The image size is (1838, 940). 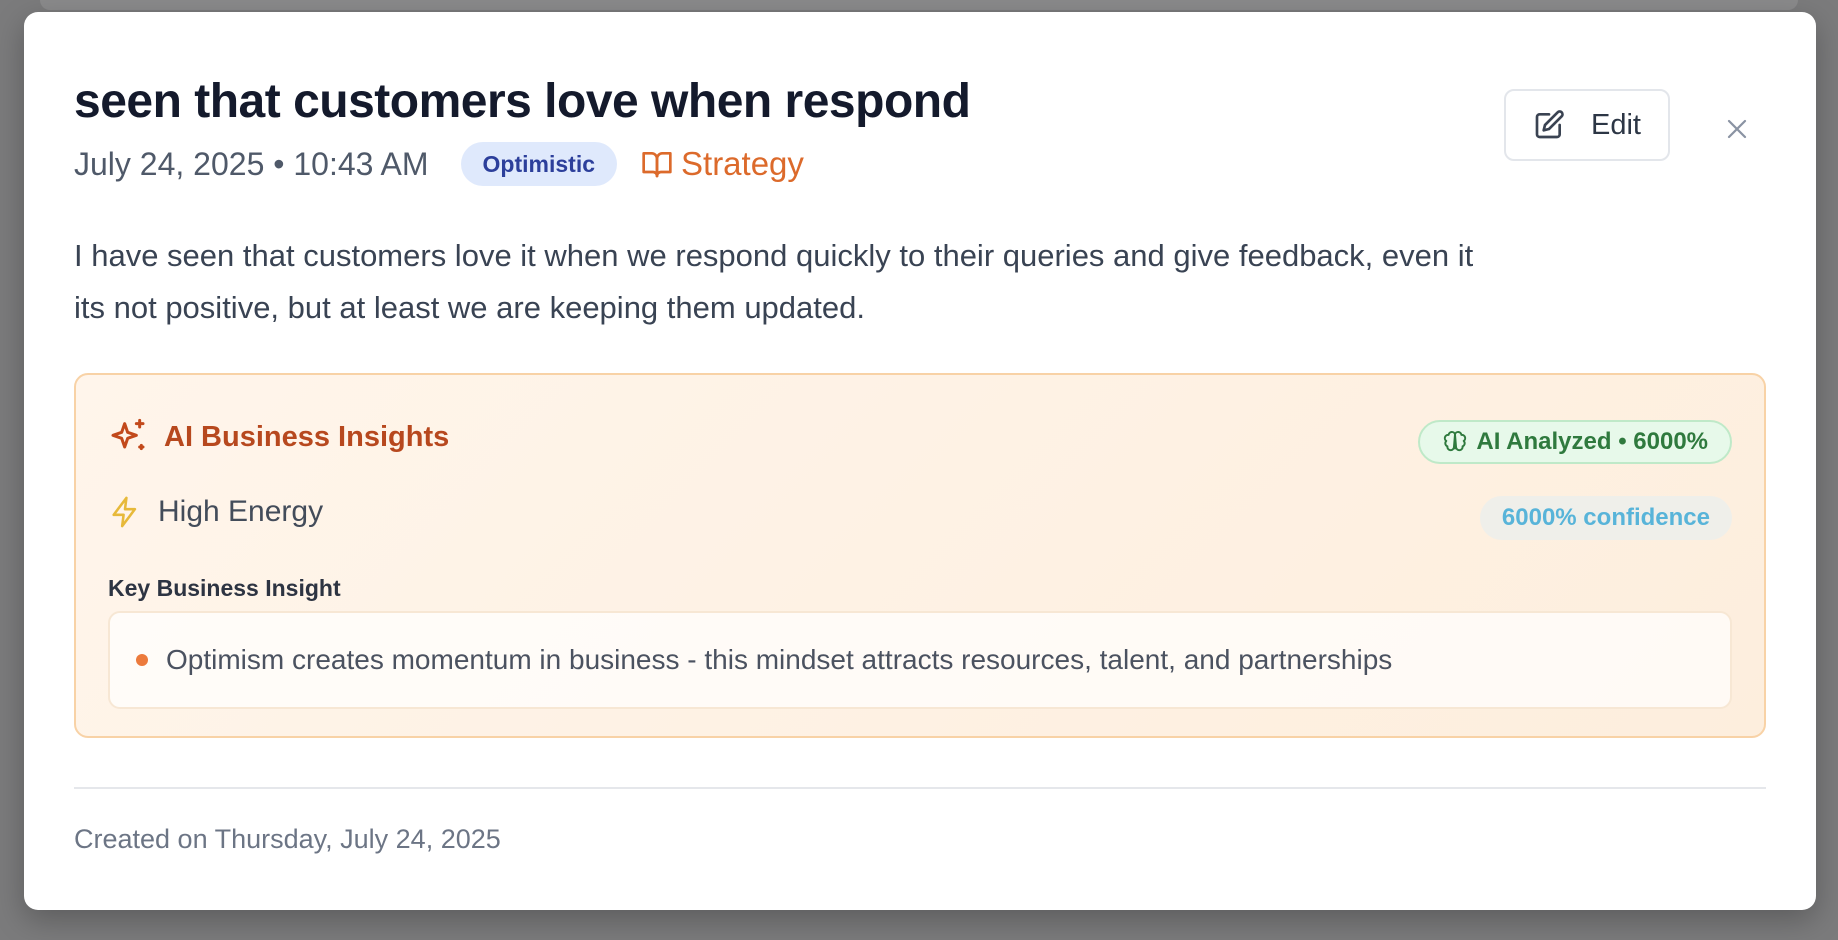 I want to click on created-date: Created on Thursday, July 24, 2025, so click(x=287, y=839).